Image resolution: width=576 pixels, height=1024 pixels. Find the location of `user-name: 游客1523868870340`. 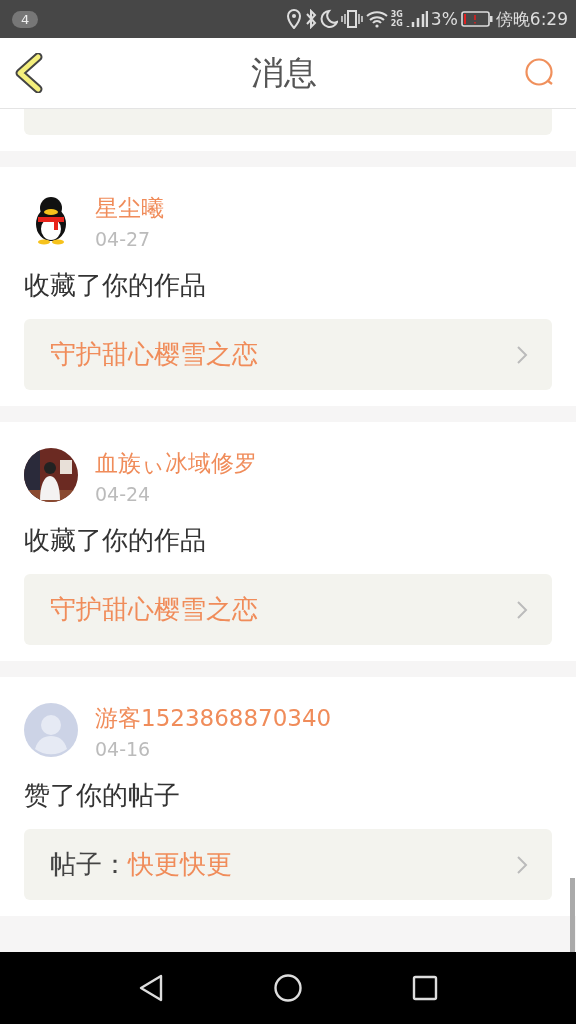

user-name: 游客1523868870340 is located at coordinates (213, 718).